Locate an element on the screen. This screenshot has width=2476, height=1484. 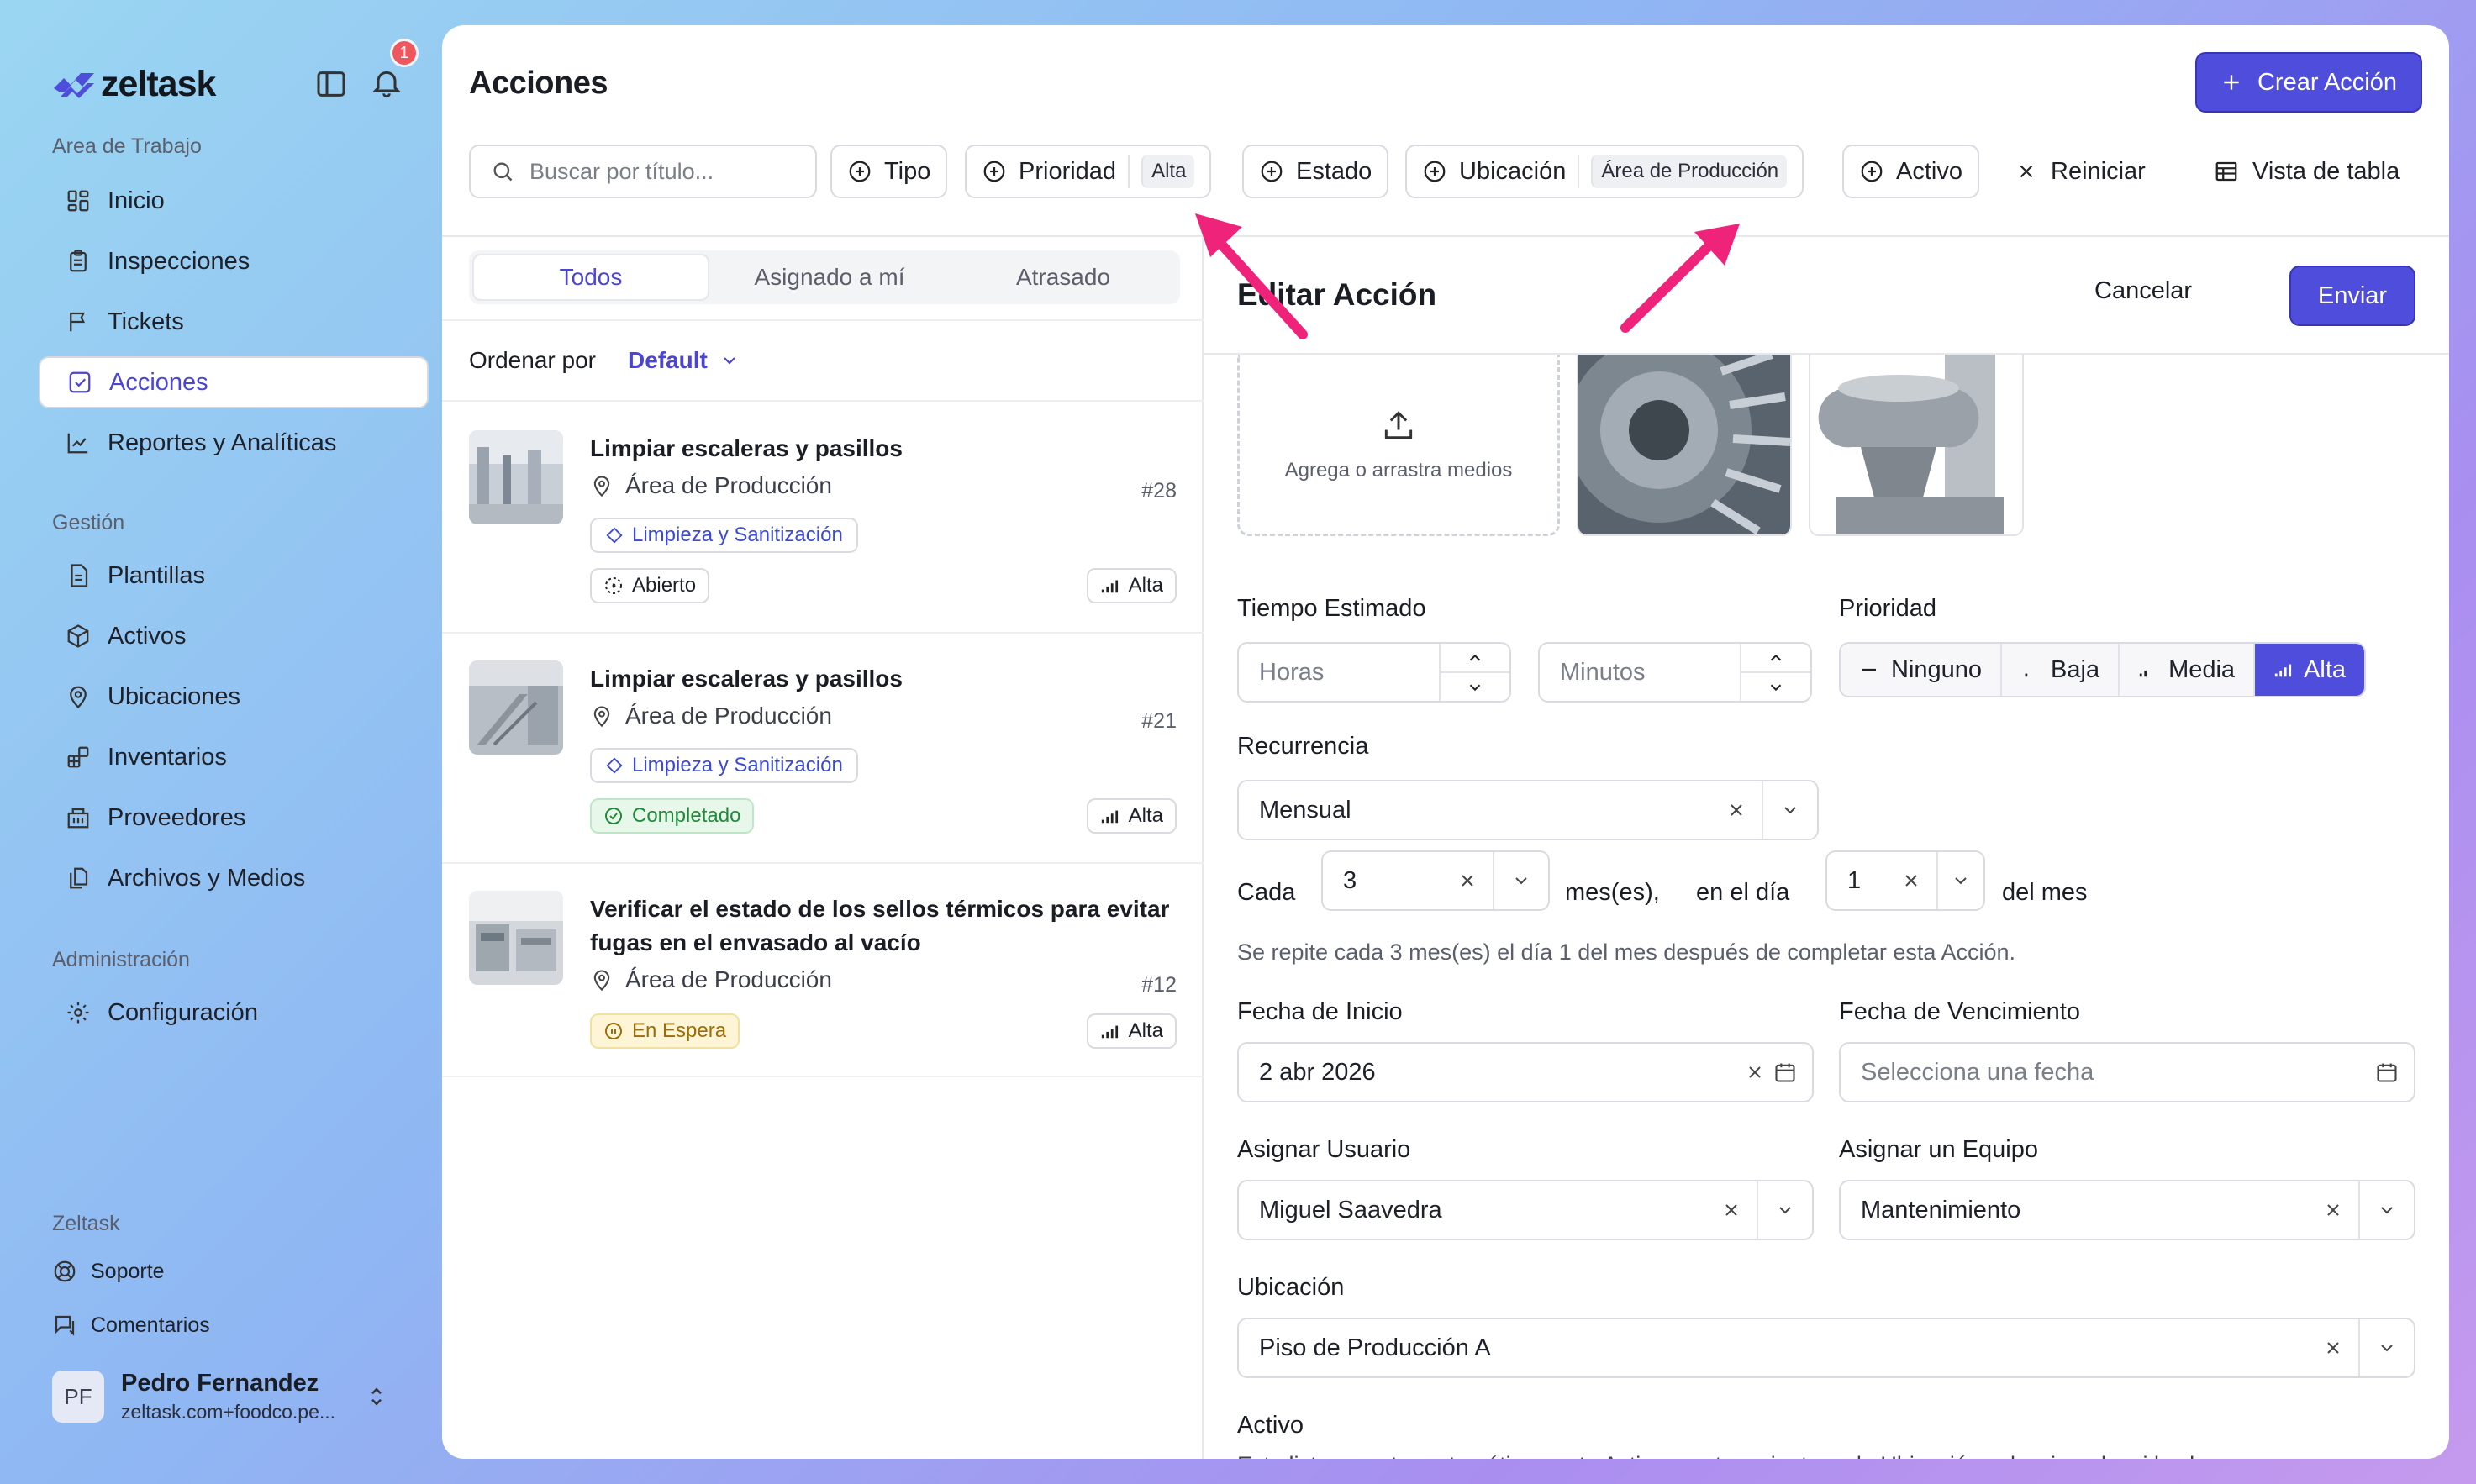
clear-location-button is located at coordinates (2333, 1348).